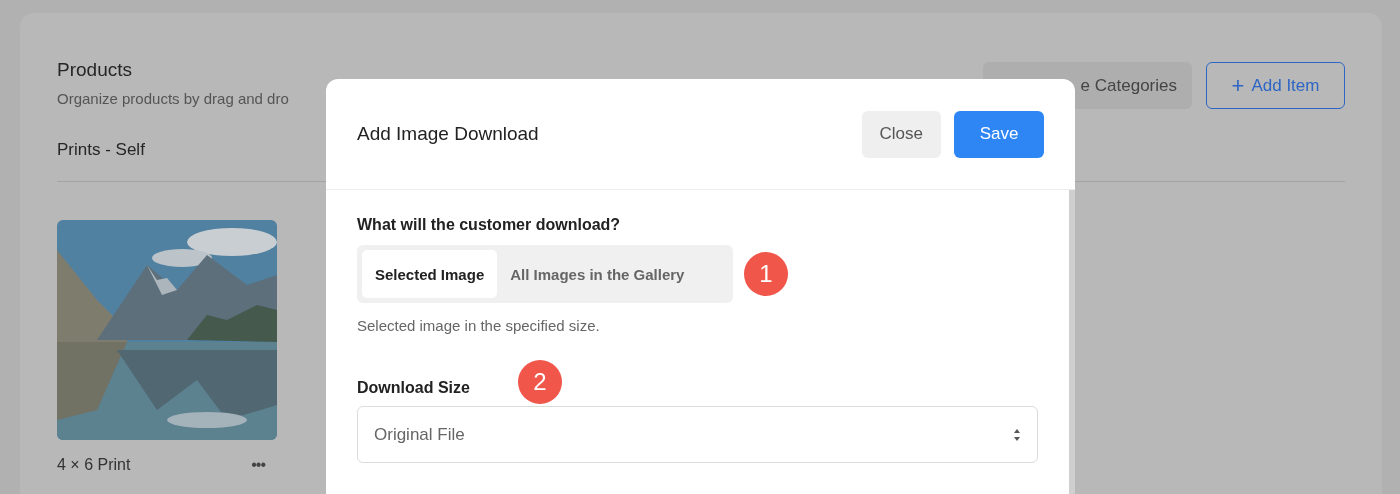 Image resolution: width=1400 pixels, height=494 pixels. What do you see at coordinates (448, 134) in the screenshot?
I see `dialog-title: Add Image Download` at bounding box center [448, 134].